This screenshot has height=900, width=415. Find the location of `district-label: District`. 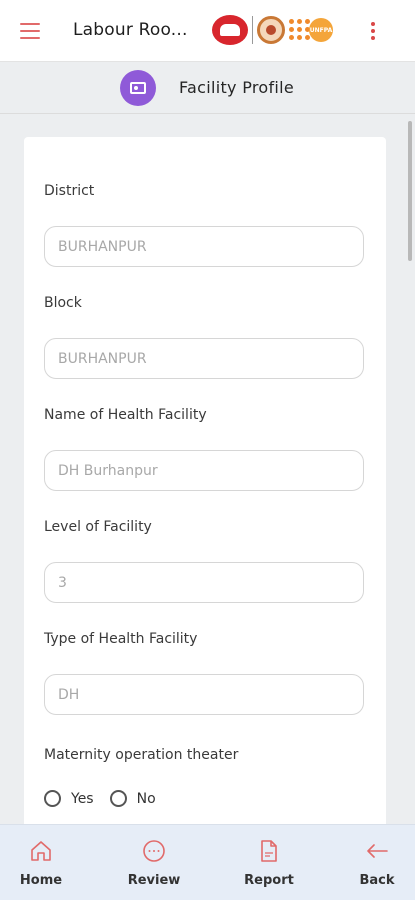

district-label: District is located at coordinates (69, 191).